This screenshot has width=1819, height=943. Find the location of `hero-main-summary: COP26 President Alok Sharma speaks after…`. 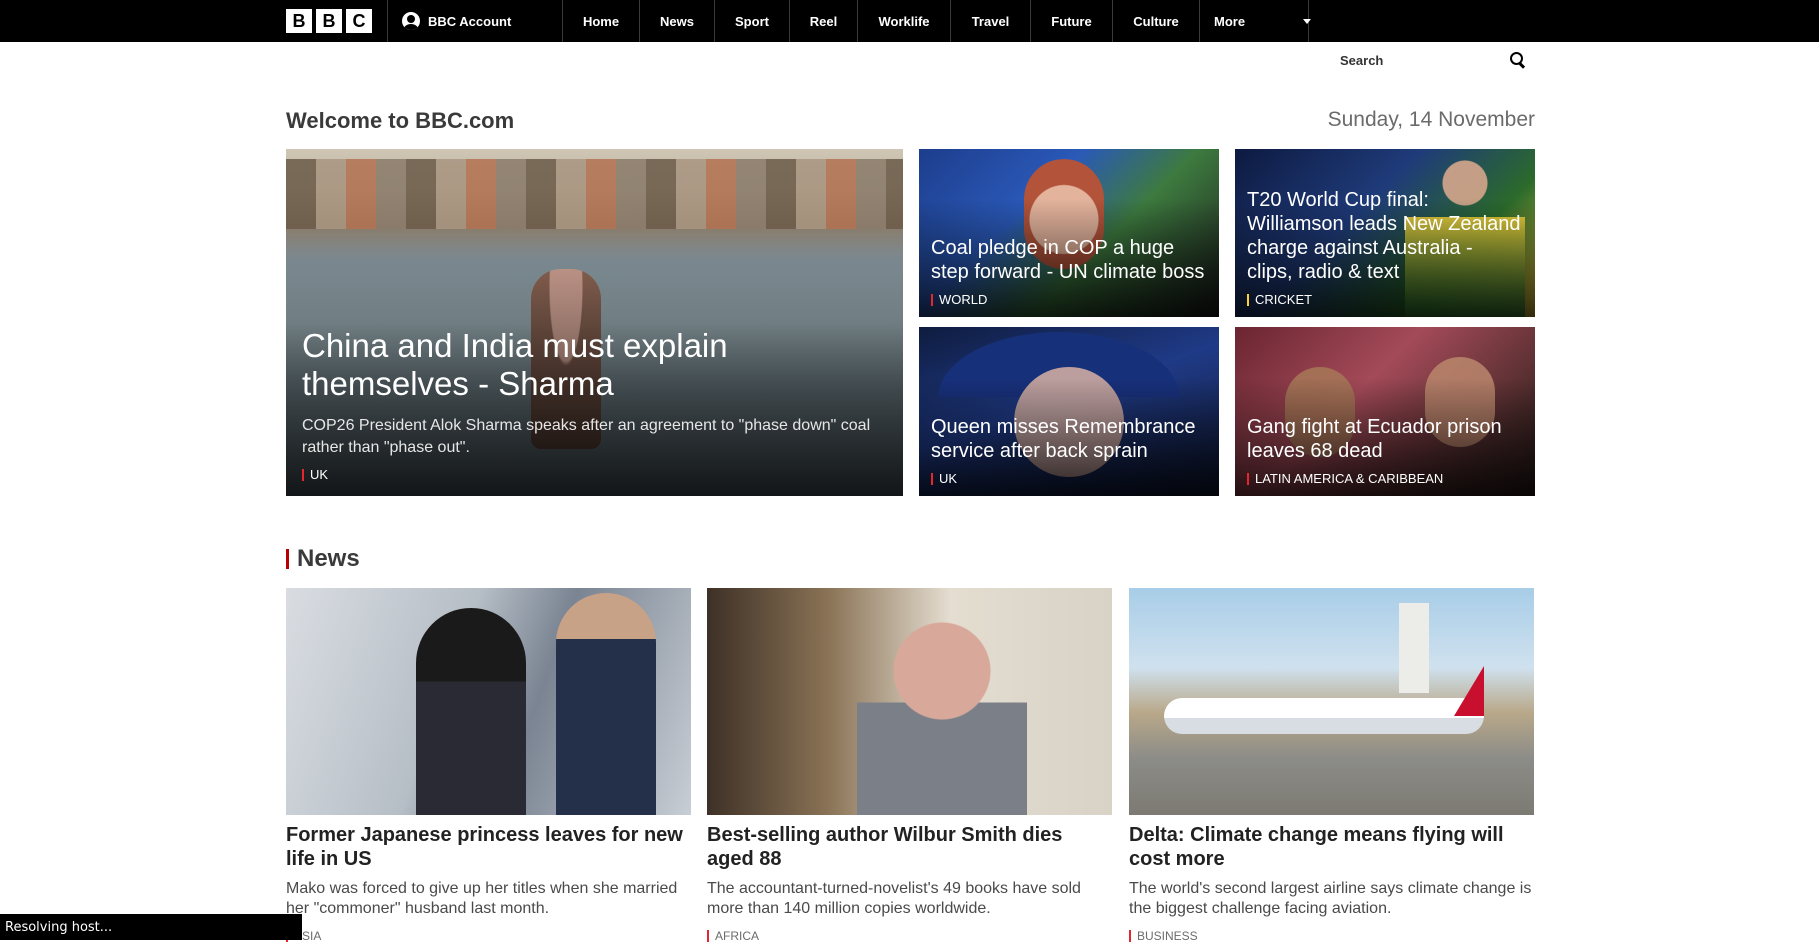

hero-main-summary: COP26 President Alok Sharma speaks after… is located at coordinates (586, 436).